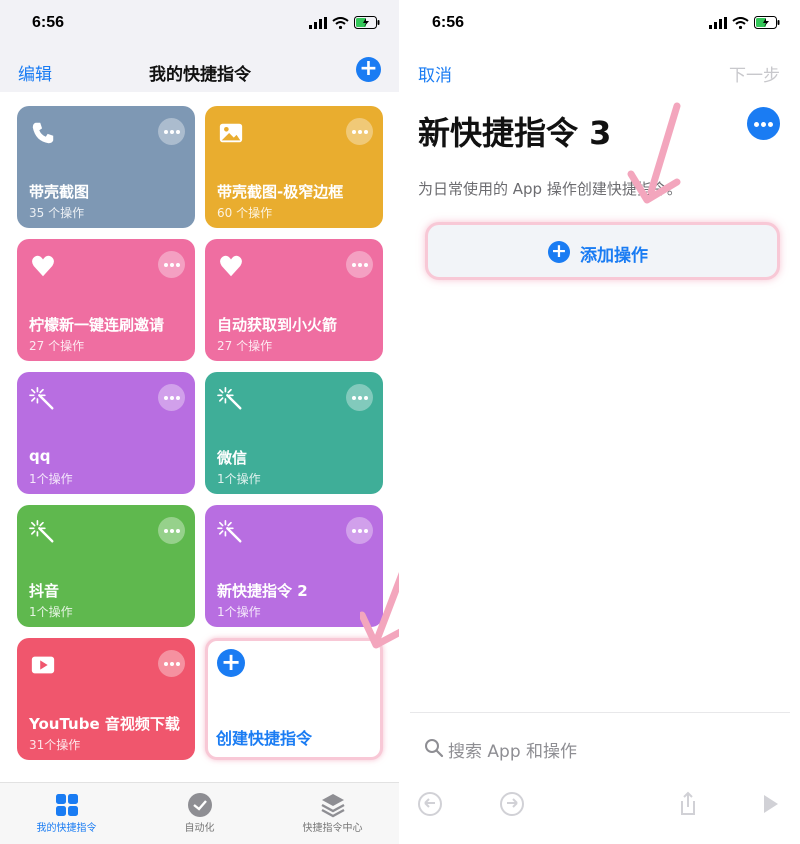 This screenshot has height=844, width=800. I want to click on create-shortcut-label: 创建快捷指令, so click(264, 738).